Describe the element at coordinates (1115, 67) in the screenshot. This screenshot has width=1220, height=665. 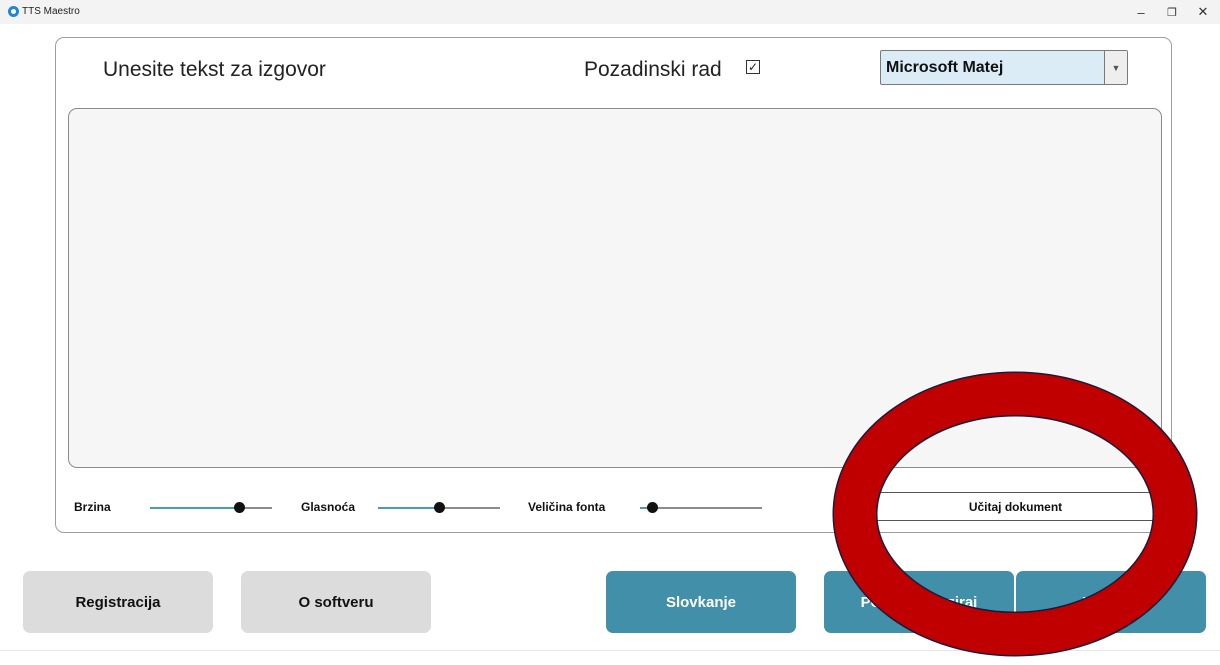
I see `dropdown-arrow-icon: ▼` at that location.